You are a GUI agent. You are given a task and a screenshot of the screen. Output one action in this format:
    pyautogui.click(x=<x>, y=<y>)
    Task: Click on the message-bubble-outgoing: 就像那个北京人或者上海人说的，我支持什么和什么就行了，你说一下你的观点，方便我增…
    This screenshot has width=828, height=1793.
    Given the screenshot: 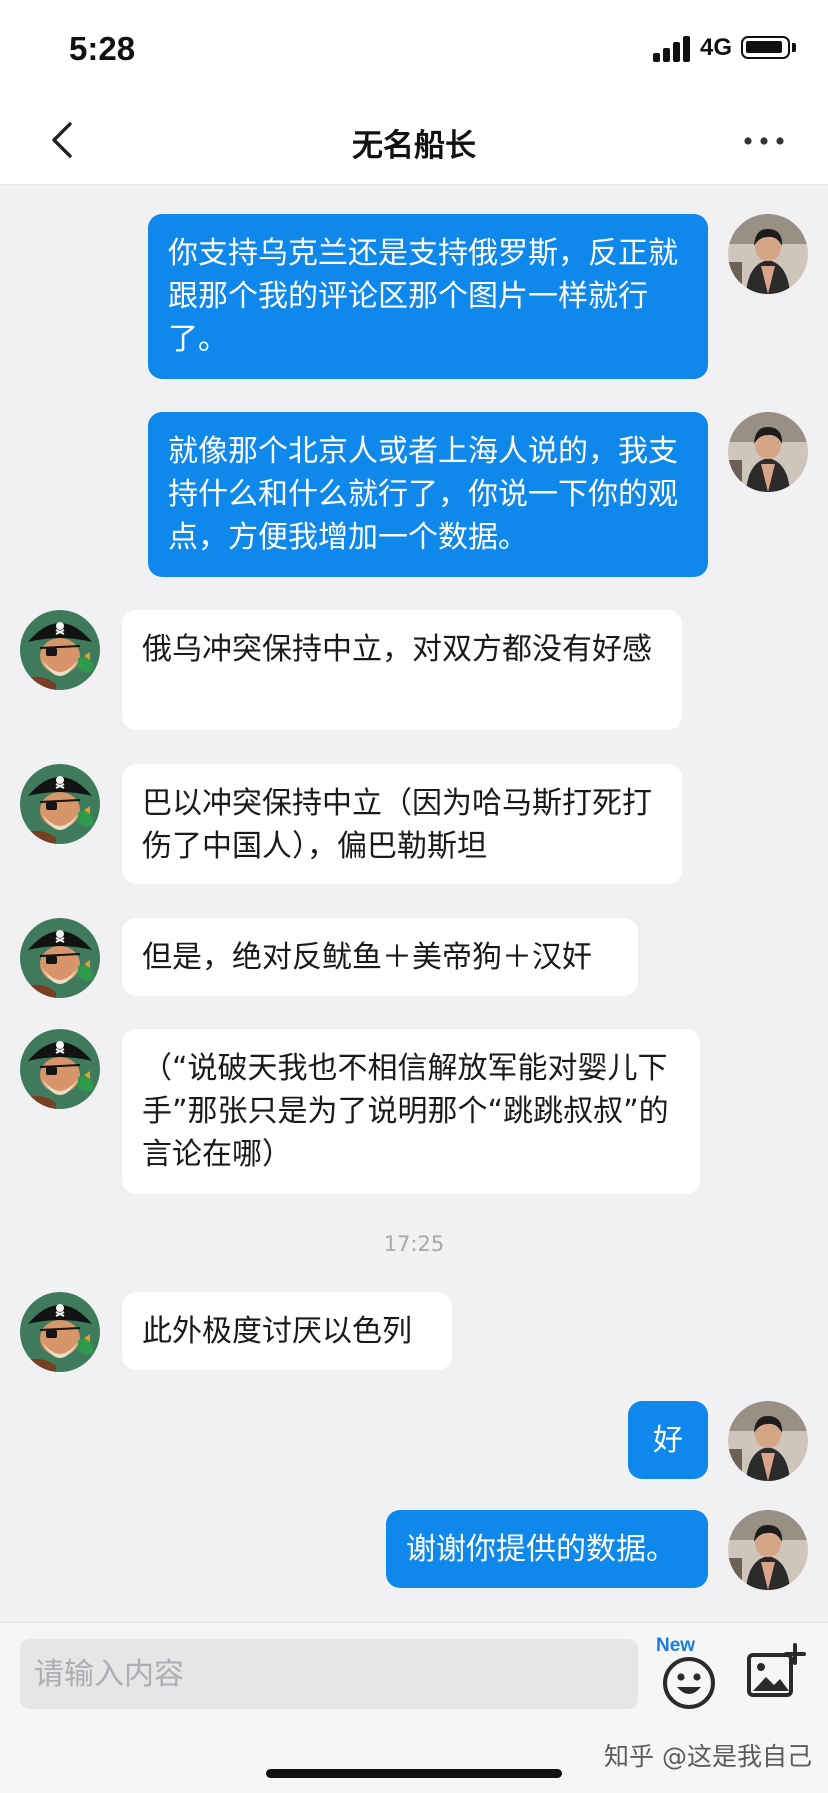 What is the action you would take?
    pyautogui.click(x=428, y=494)
    